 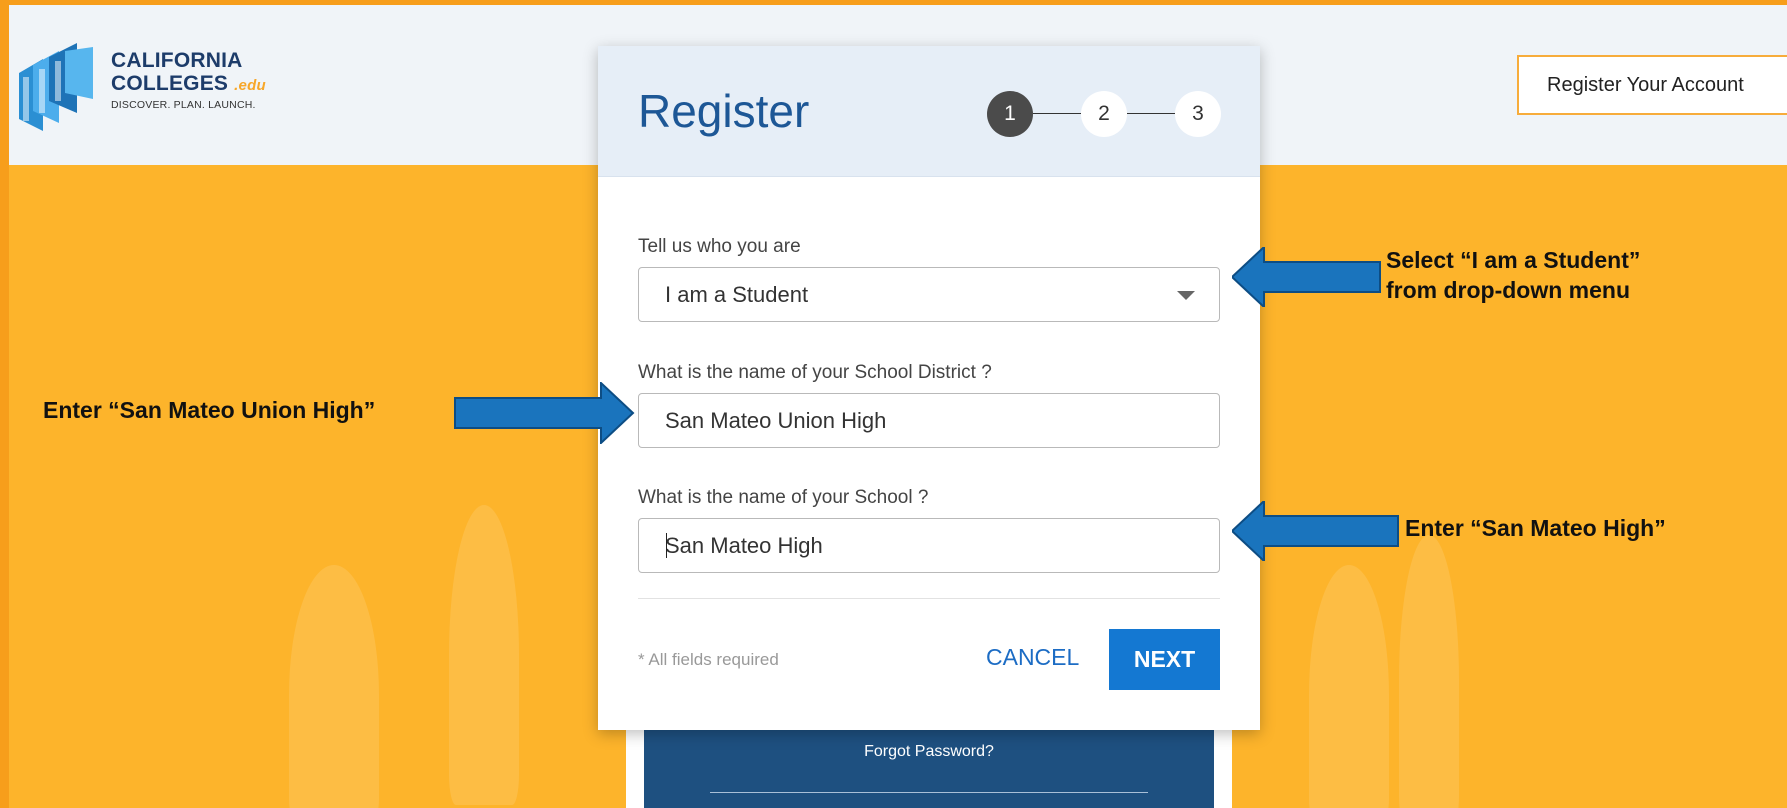 What do you see at coordinates (929, 545) in the screenshot?
I see `school-input: San Mateo High` at bounding box center [929, 545].